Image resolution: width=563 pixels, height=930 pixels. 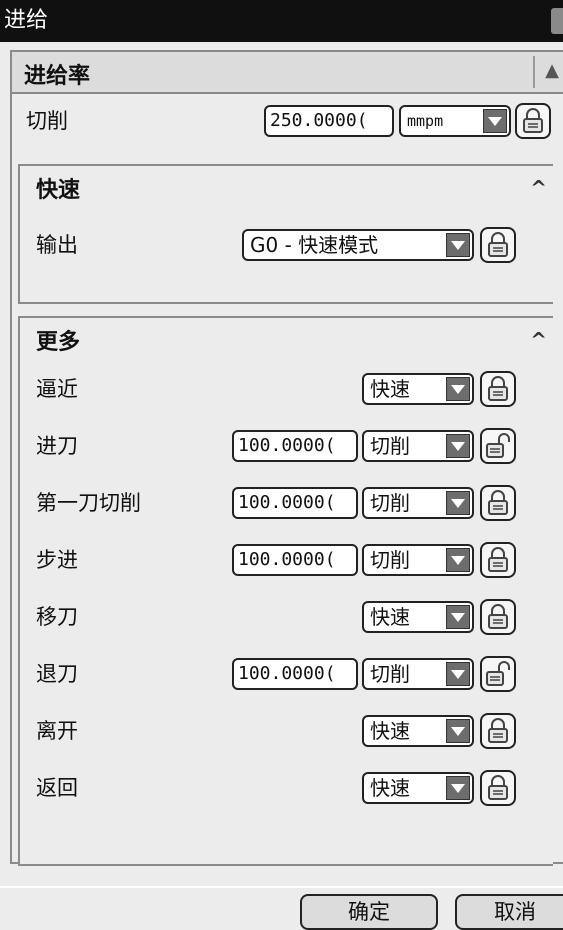 I want to click on more-row-label: 返回, so click(x=57, y=788).